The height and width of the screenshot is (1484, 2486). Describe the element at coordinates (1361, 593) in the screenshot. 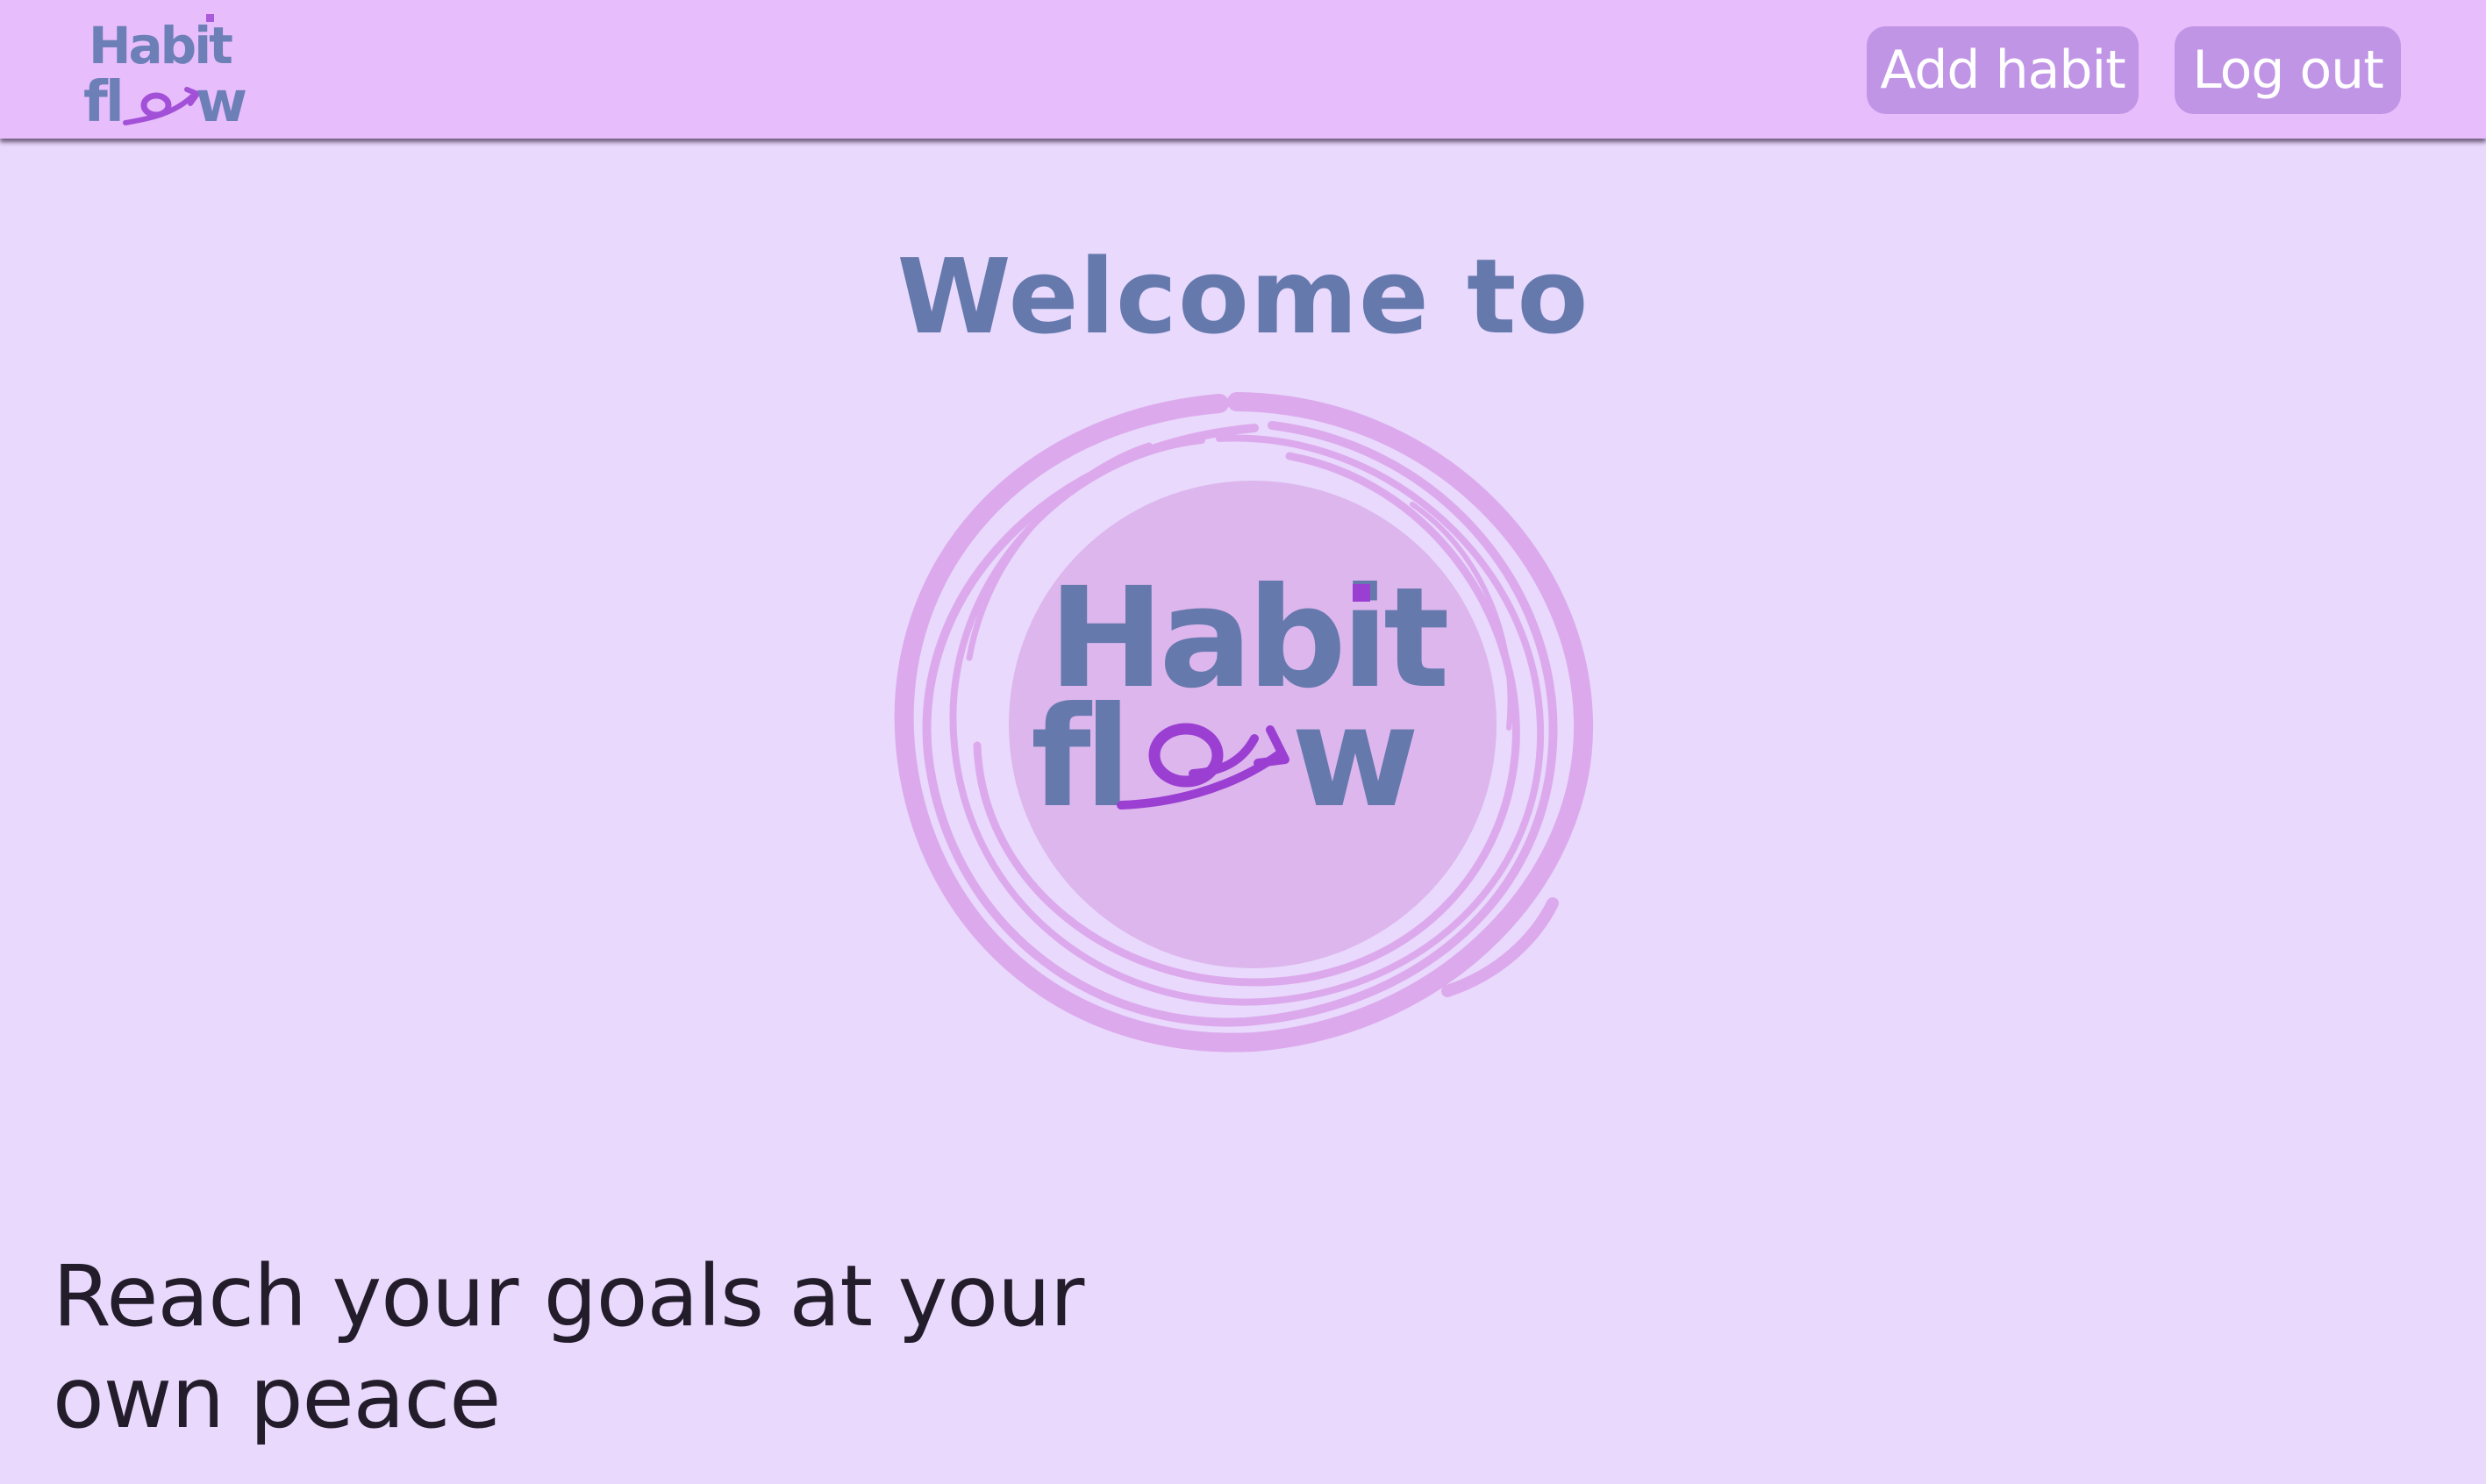

I see `hero-logo-dot` at that location.